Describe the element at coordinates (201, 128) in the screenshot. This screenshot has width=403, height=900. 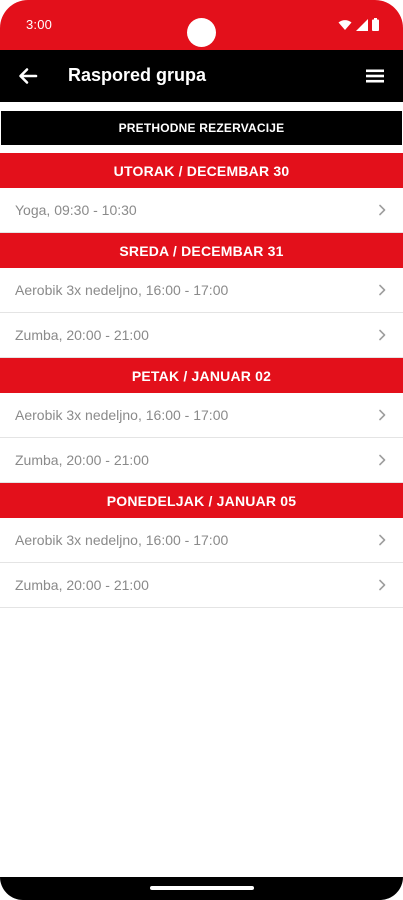
I see `previous-reservations-button: PRETHODNE REZERVACIJE` at that location.